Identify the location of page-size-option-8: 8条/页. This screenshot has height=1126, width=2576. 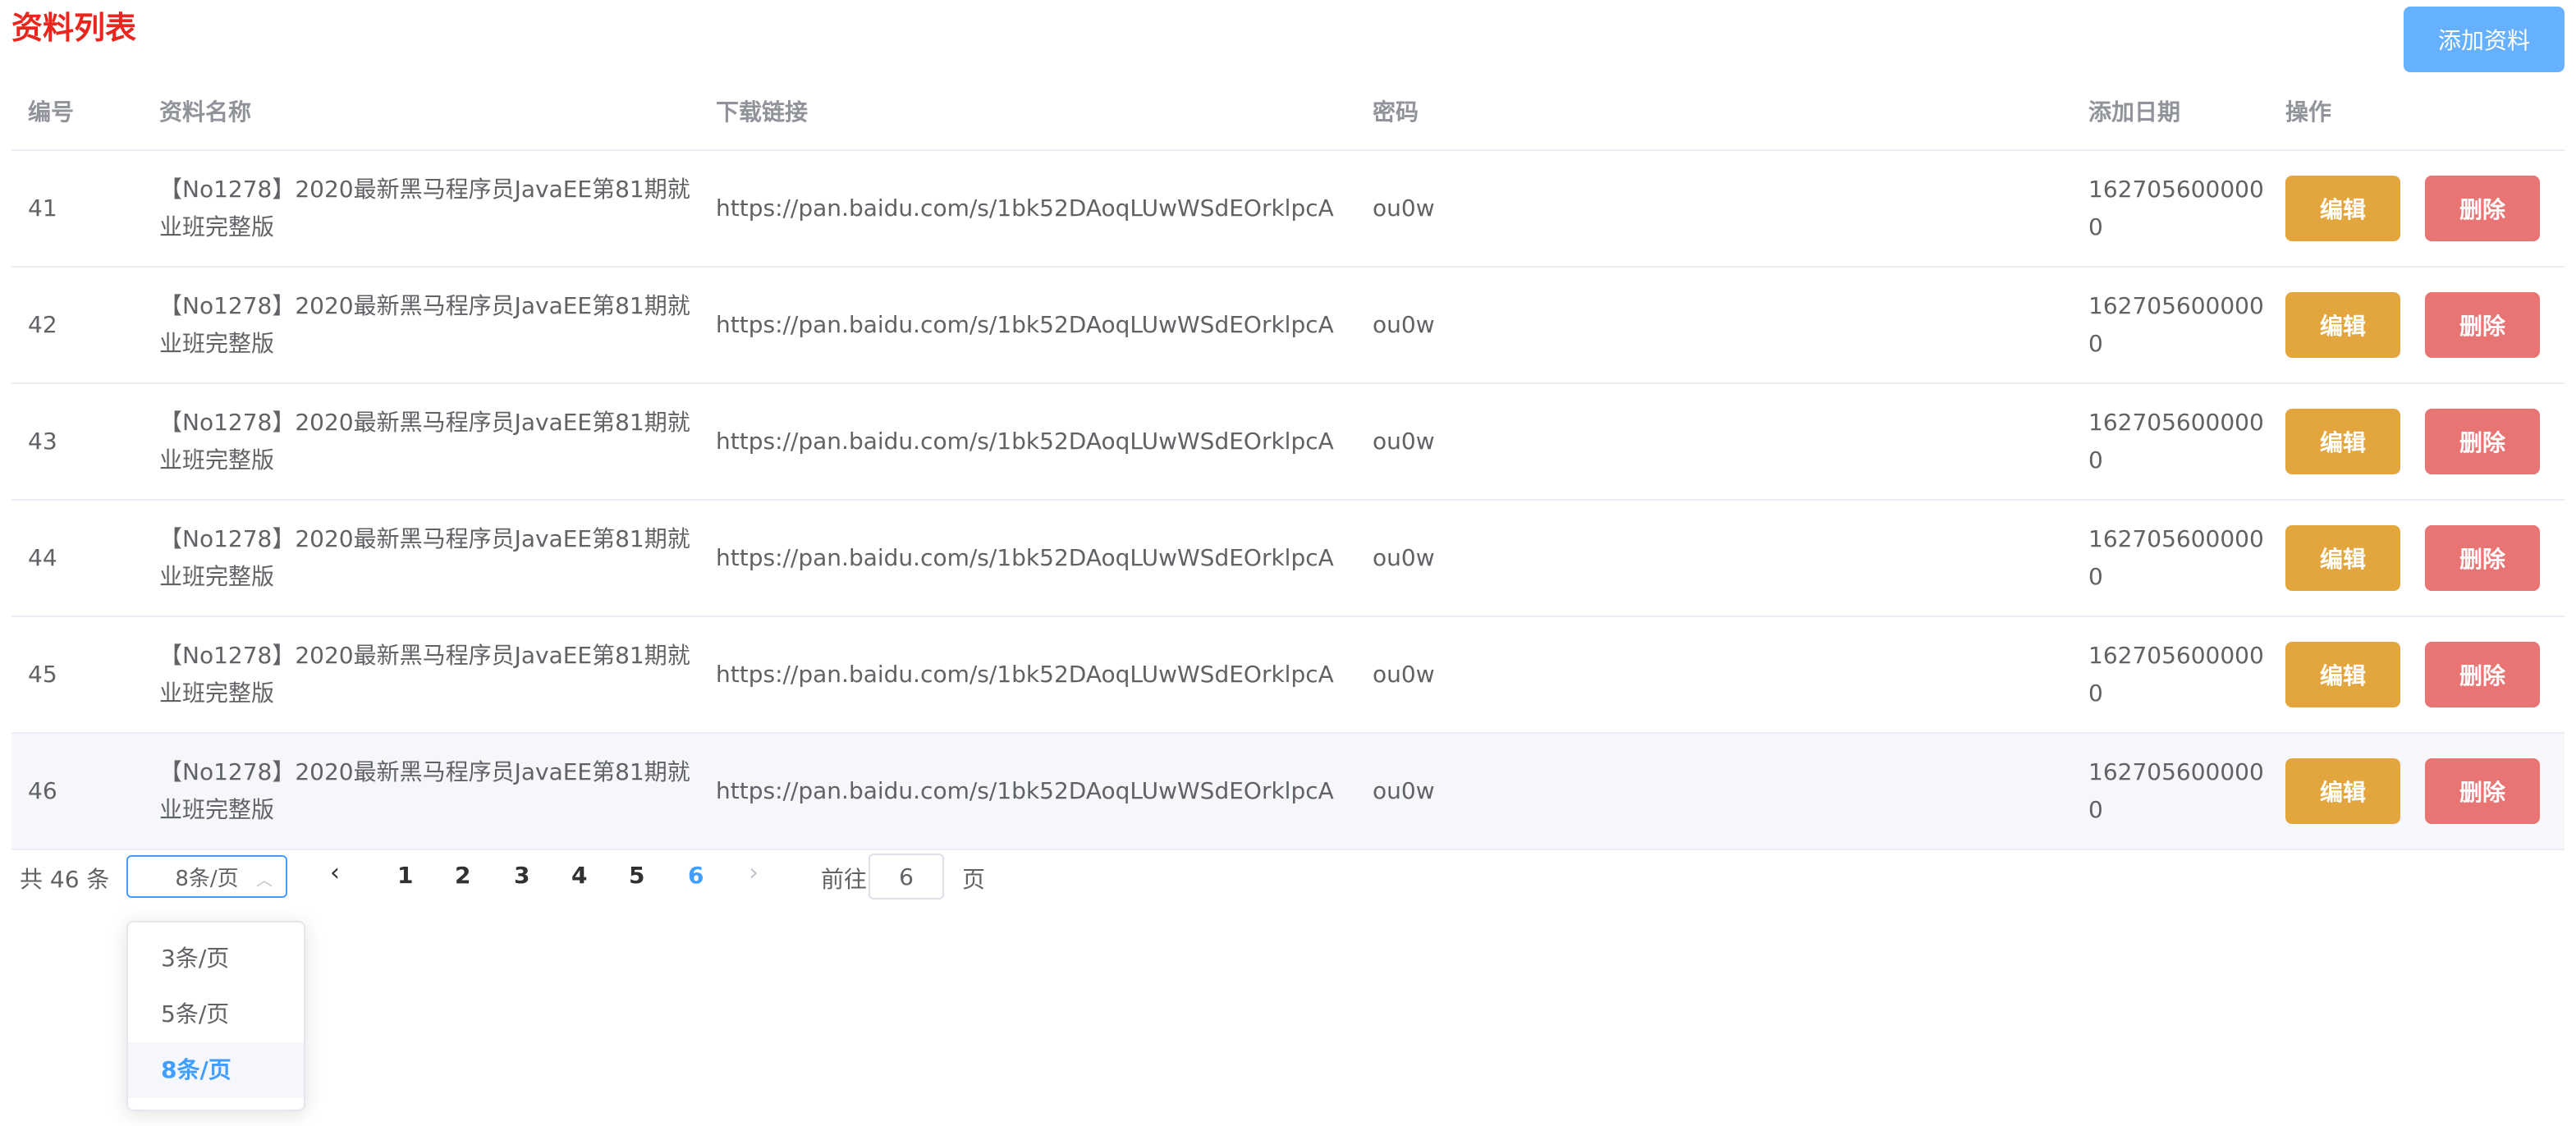
(216, 1070).